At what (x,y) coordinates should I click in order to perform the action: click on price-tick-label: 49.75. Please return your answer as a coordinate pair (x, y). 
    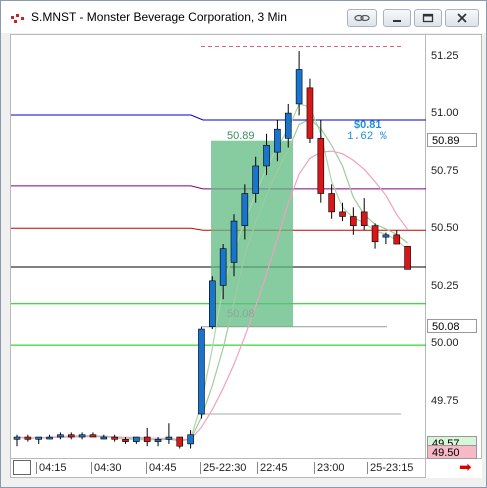
    Looking at the image, I should click on (445, 400).